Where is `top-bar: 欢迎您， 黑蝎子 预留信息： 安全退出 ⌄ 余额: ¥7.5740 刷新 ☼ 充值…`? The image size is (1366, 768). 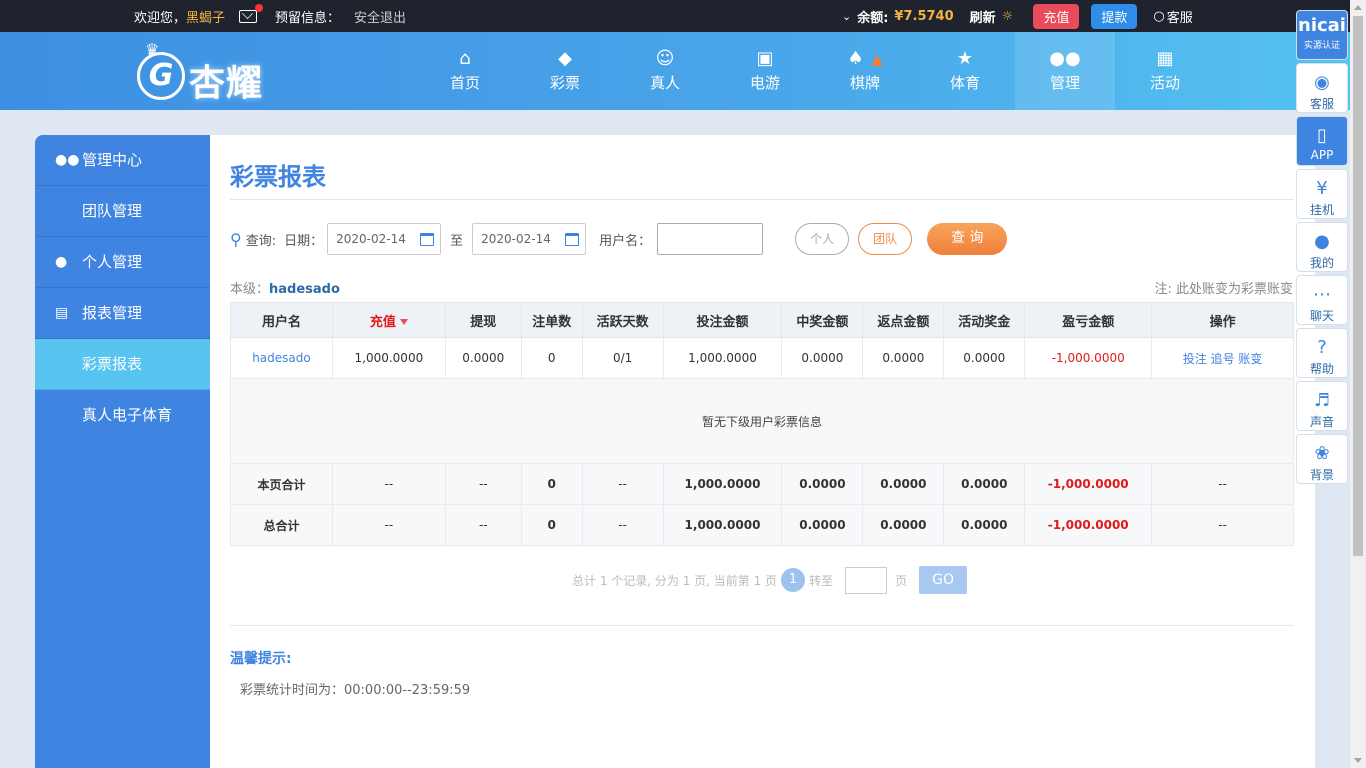
top-bar: 欢迎您， 黑蝎子 预留信息： 安全退出 ⌄ 余额: ¥7.5740 刷新 ☼ 充值… is located at coordinates (675, 16).